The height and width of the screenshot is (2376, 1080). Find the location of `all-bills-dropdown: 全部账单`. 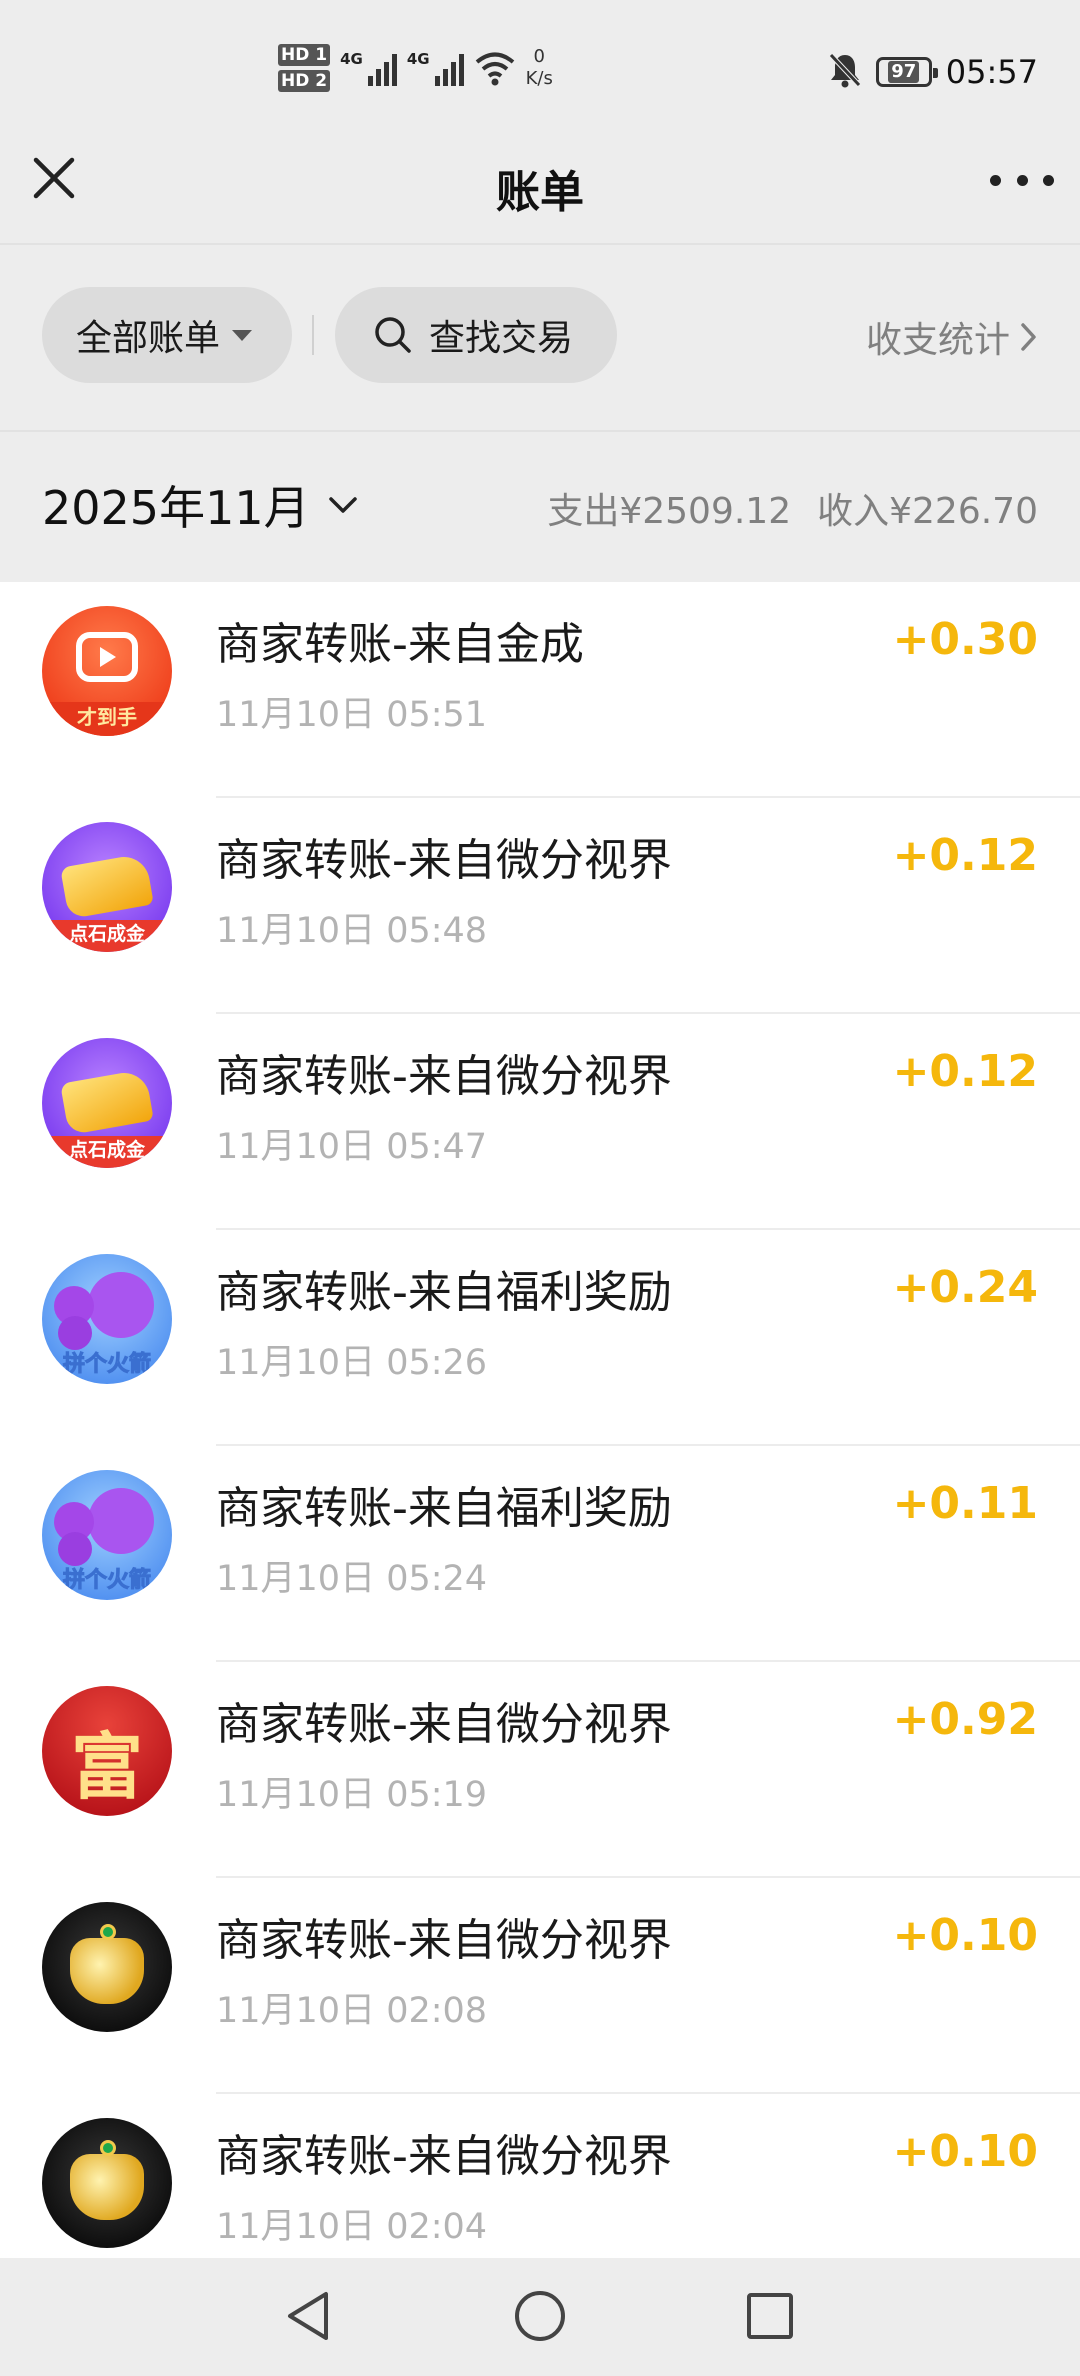

all-bills-dropdown: 全部账单 is located at coordinates (167, 335).